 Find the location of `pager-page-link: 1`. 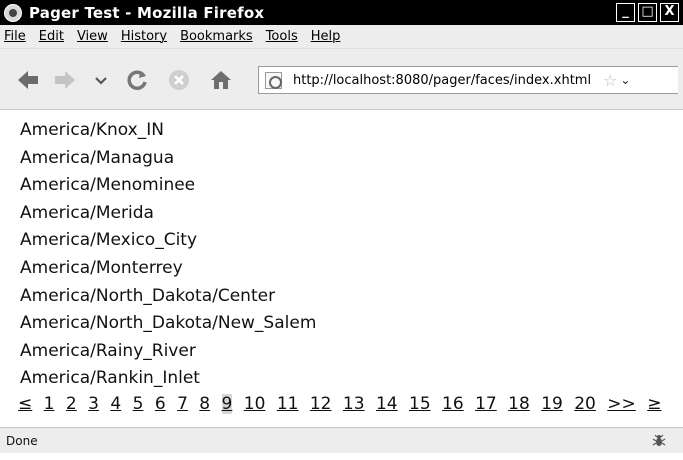

pager-page-link: 1 is located at coordinates (49, 404).